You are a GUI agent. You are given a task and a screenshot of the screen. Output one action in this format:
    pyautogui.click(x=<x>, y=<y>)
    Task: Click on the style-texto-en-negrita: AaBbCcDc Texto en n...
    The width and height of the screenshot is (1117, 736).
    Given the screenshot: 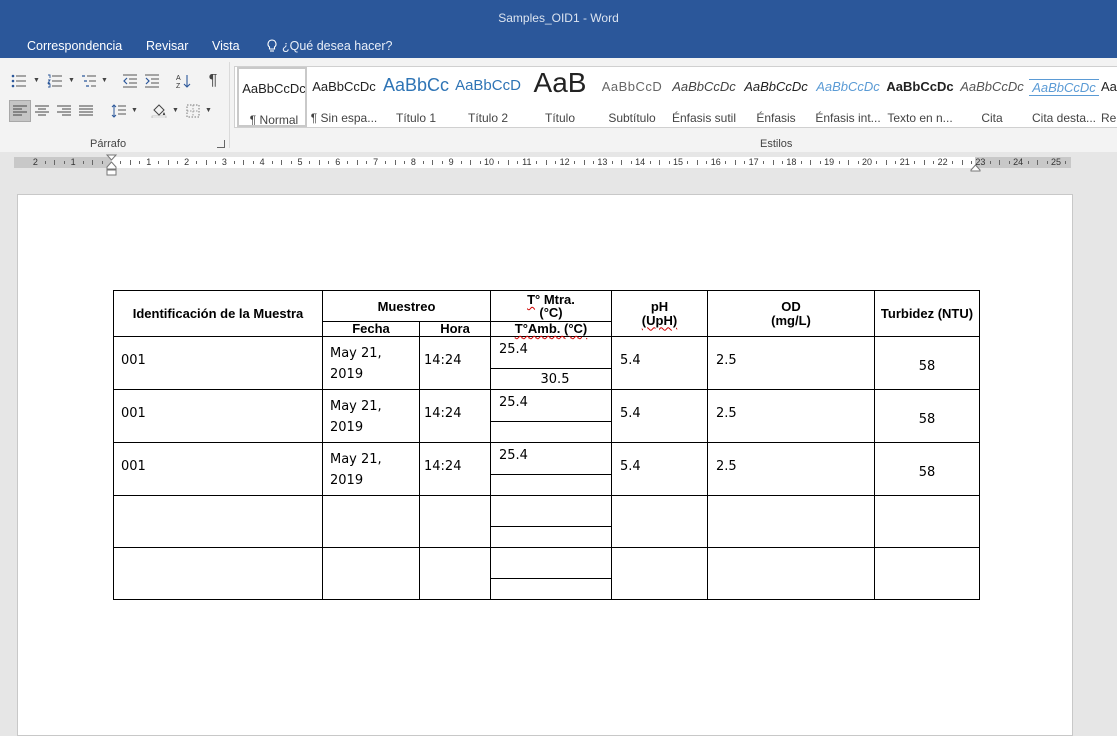 What is the action you would take?
    pyautogui.click(x=920, y=97)
    